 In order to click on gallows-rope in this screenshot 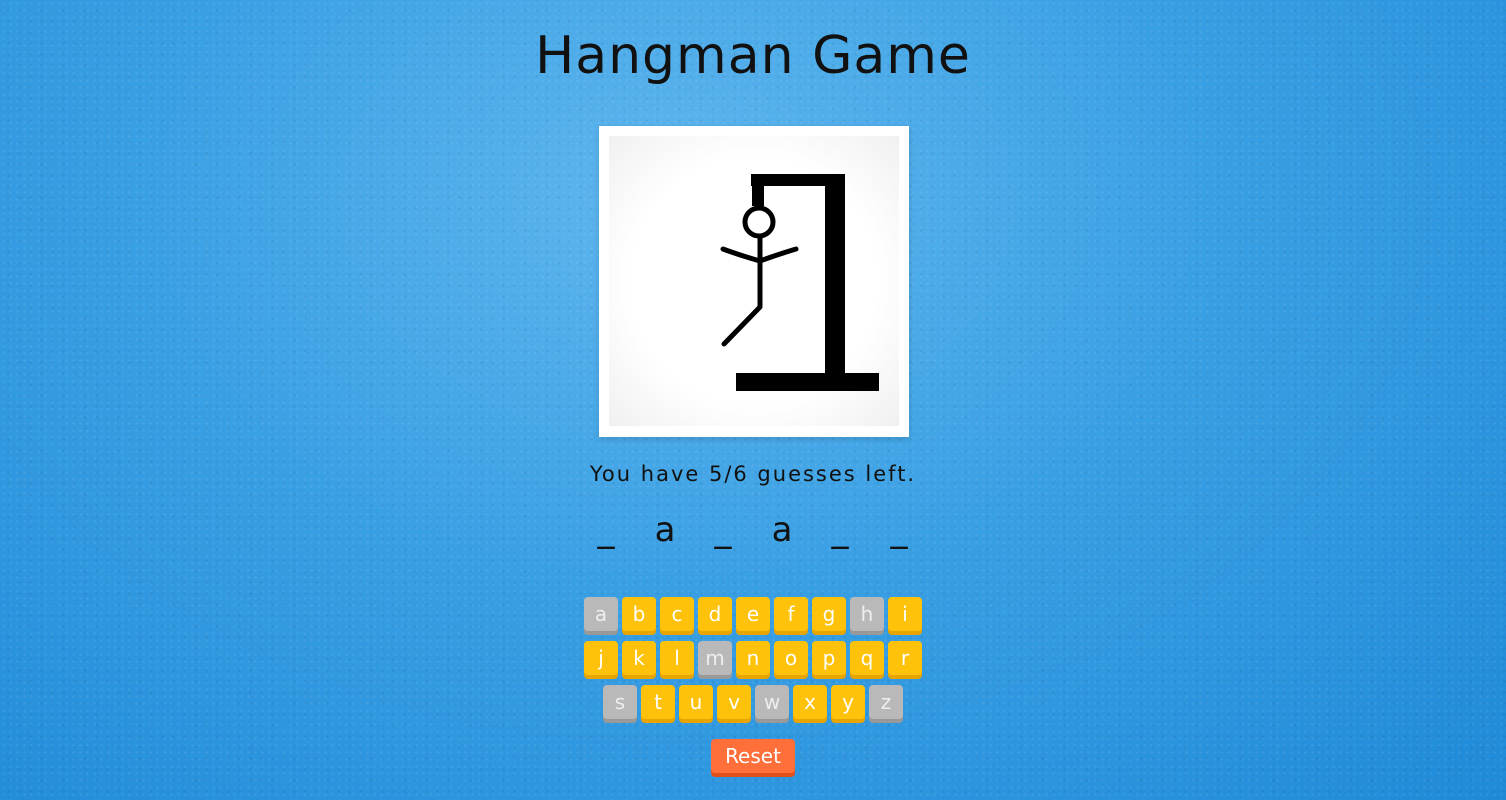, I will do `click(758, 190)`.